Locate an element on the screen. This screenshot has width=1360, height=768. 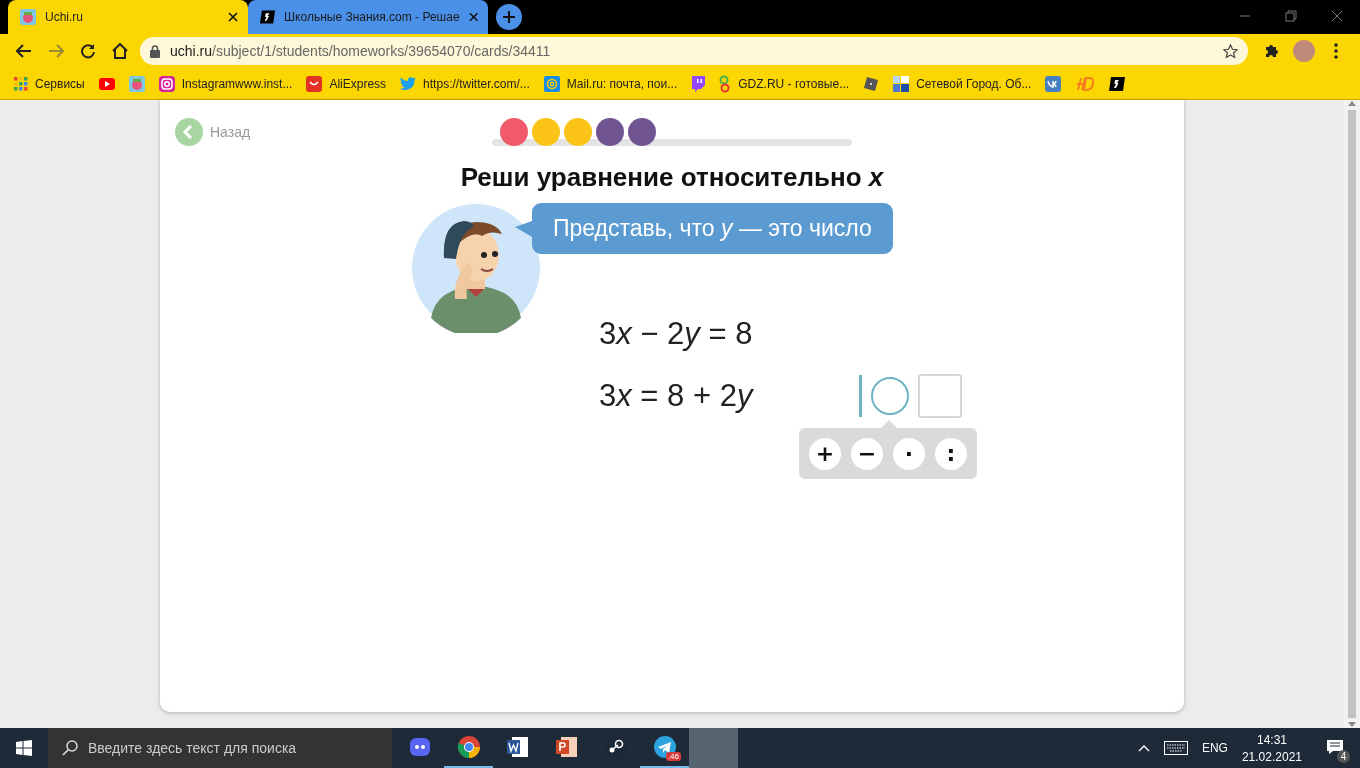
home-icon is located at coordinates (120, 51).